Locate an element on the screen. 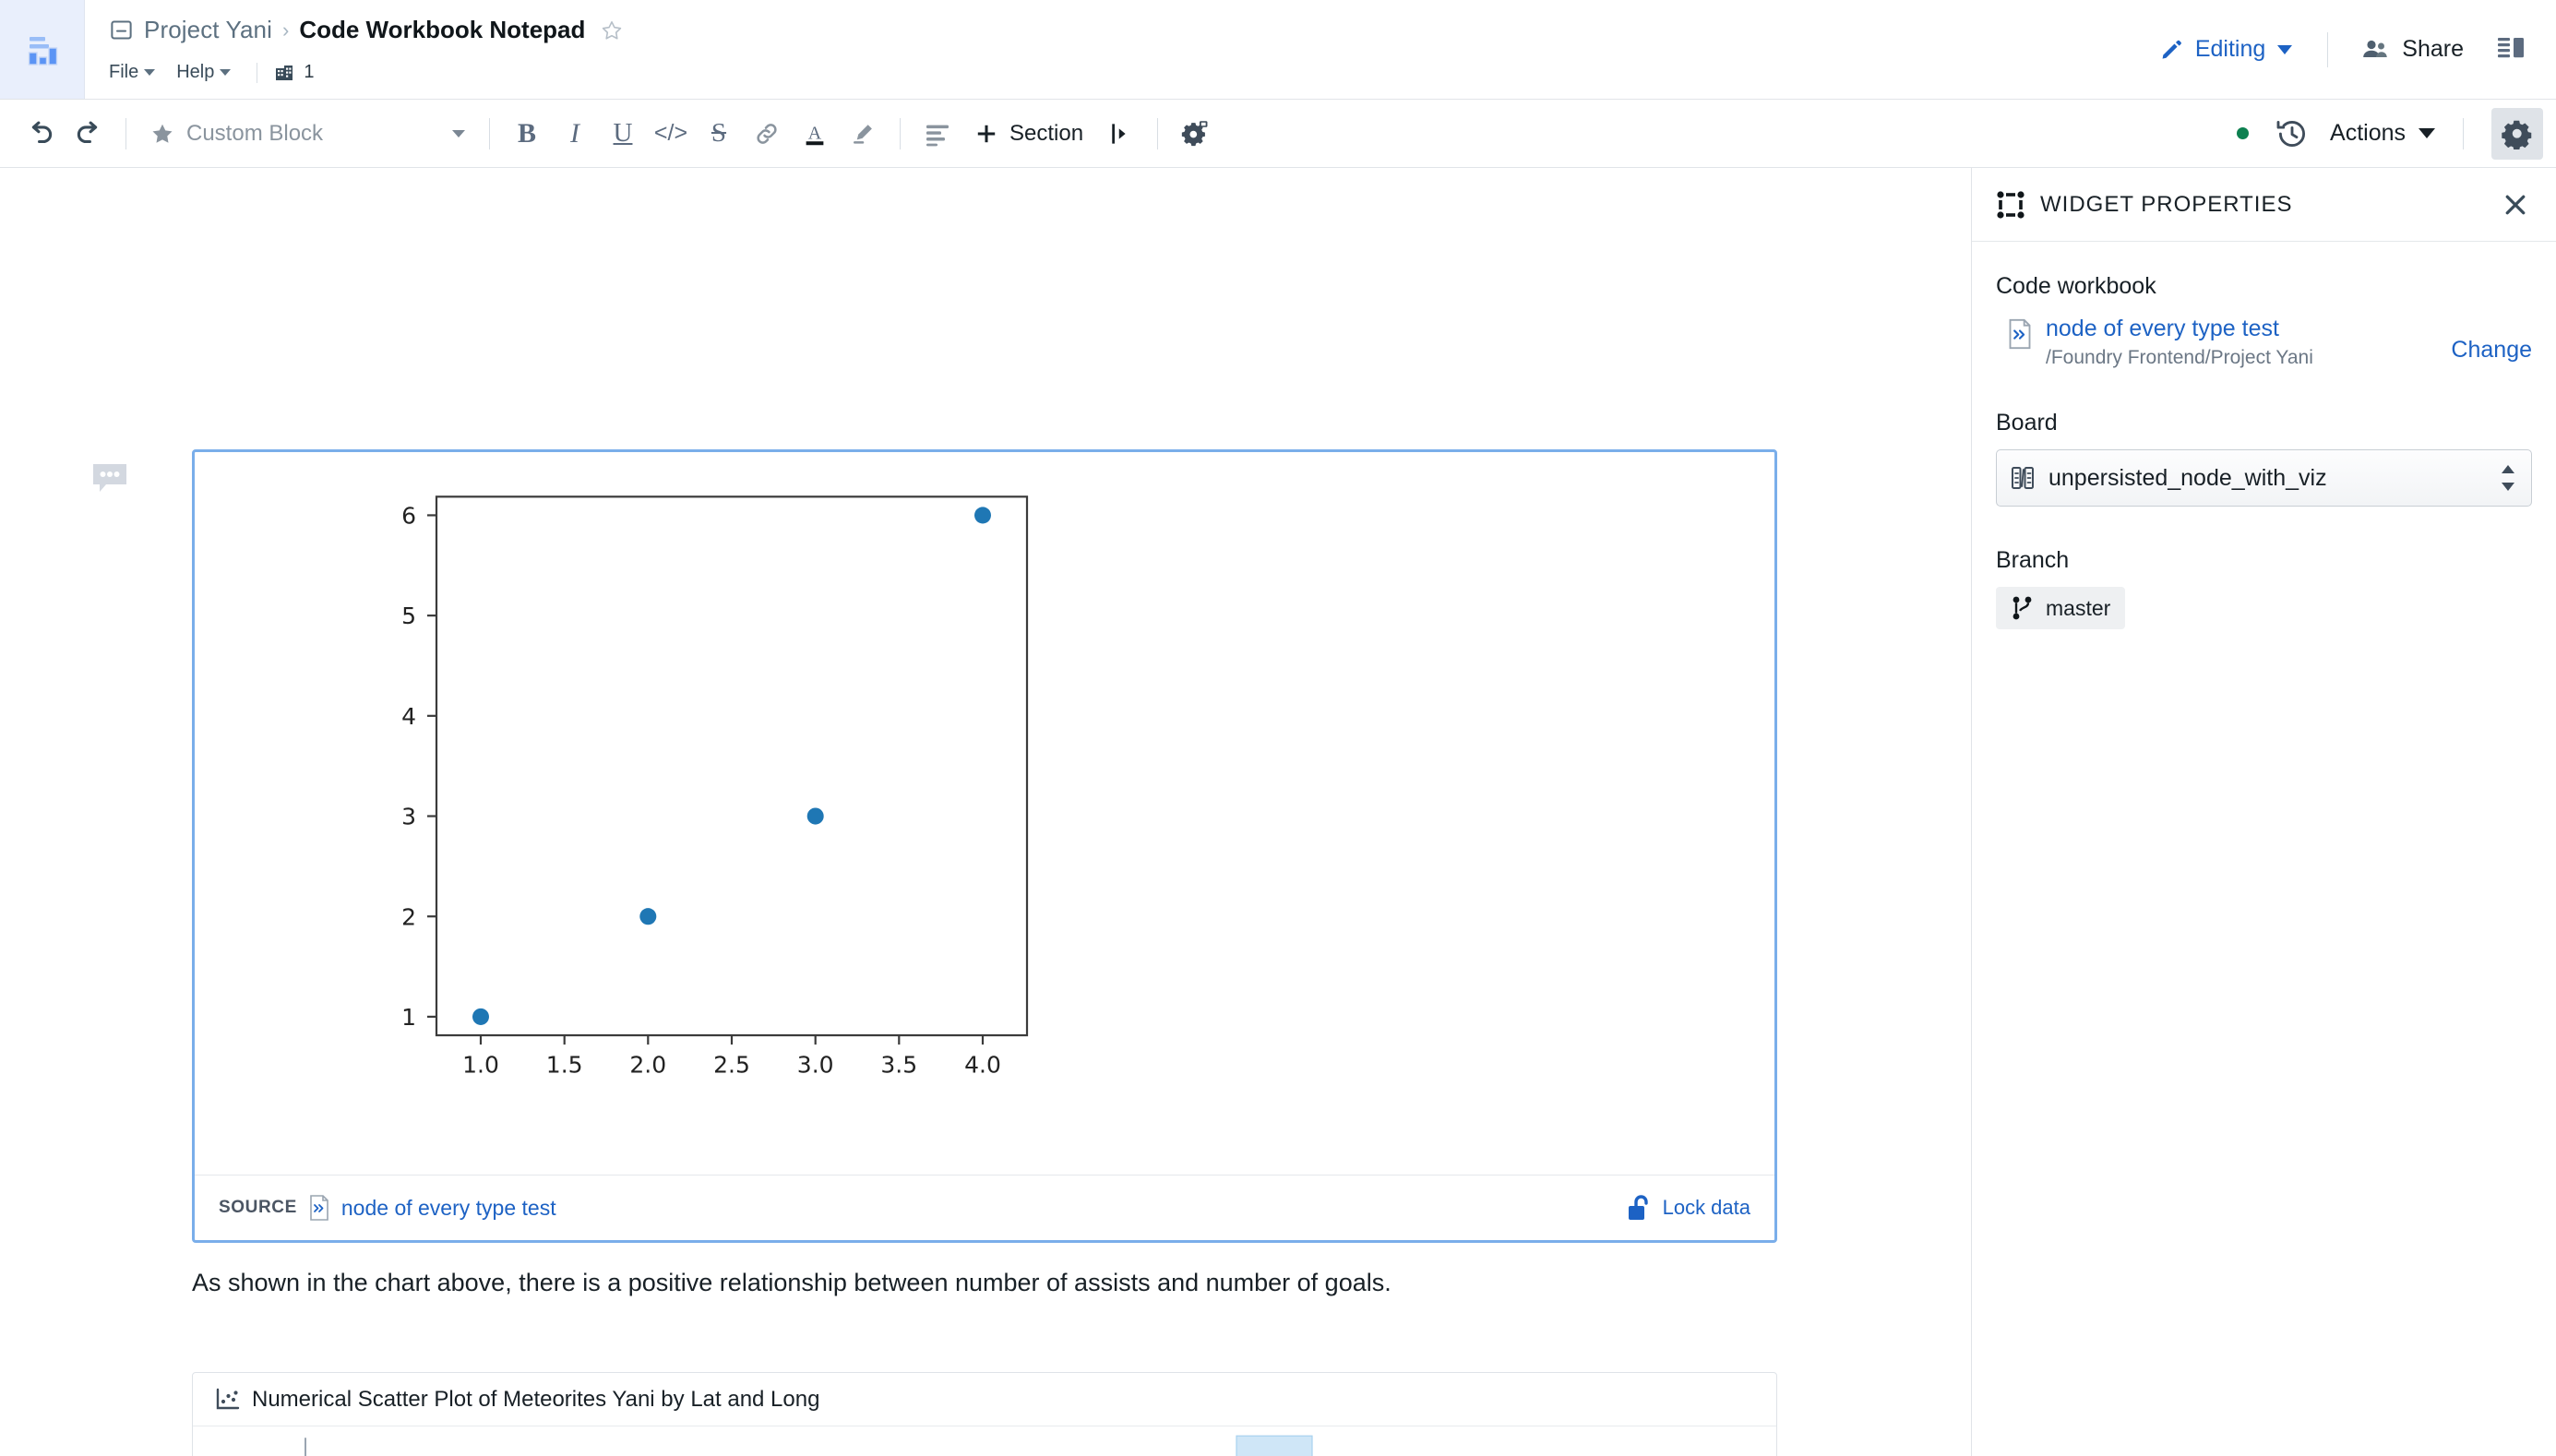 Image resolution: width=2556 pixels, height=1456 pixels. branch-chip: master is located at coordinates (2061, 608).